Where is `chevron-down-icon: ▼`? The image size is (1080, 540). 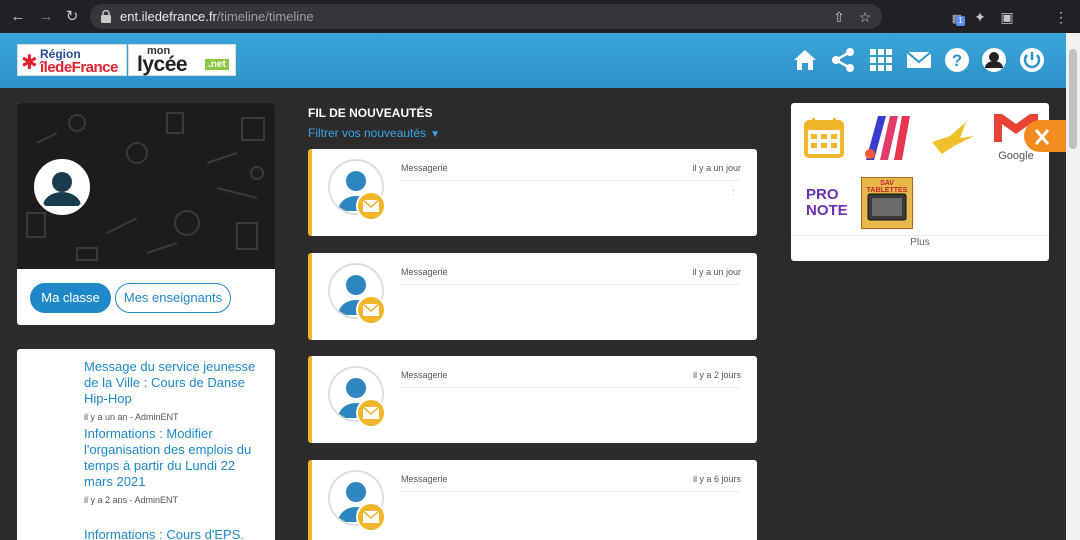
chevron-down-icon: ▼ is located at coordinates (435, 134).